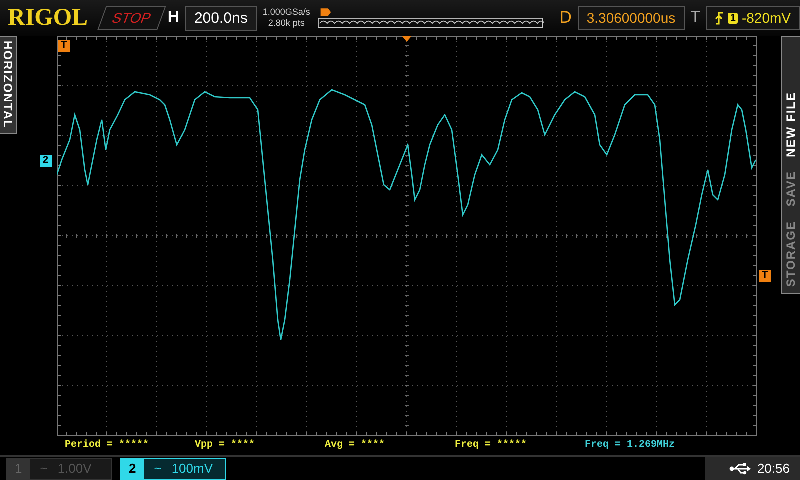  What do you see at coordinates (719, 18) in the screenshot?
I see `rising-edge-icon` at bounding box center [719, 18].